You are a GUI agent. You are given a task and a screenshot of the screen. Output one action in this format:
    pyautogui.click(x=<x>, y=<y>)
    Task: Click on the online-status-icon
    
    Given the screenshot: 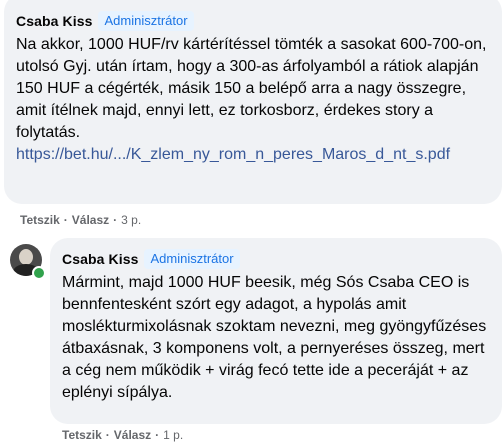 What is the action you would take?
    pyautogui.click(x=39, y=273)
    